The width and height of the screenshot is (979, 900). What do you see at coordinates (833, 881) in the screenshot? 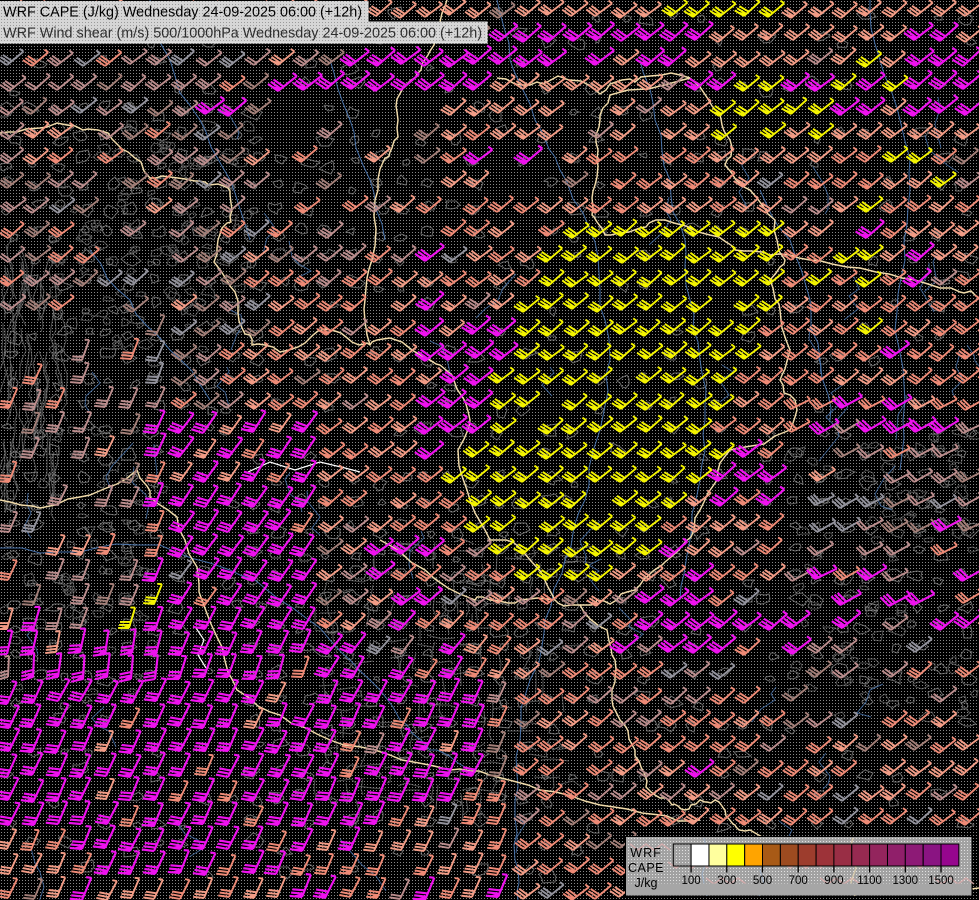
I see `svg-text: 900` at bounding box center [833, 881].